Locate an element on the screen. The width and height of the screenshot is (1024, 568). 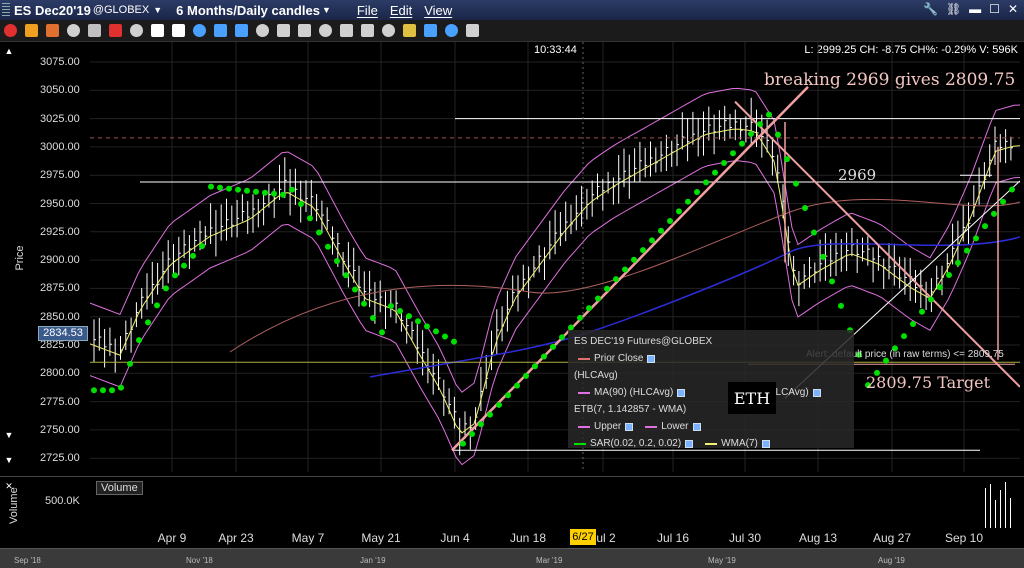
period-selector: 6 Months/Daily candles is located at coordinates (248, 10).